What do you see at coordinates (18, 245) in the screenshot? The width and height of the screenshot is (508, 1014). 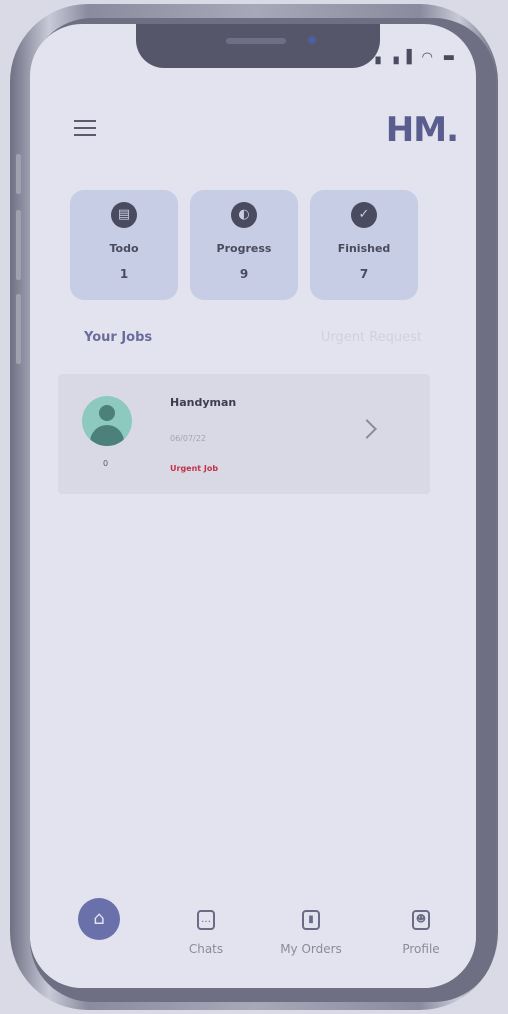 I see `volume-up-button` at bounding box center [18, 245].